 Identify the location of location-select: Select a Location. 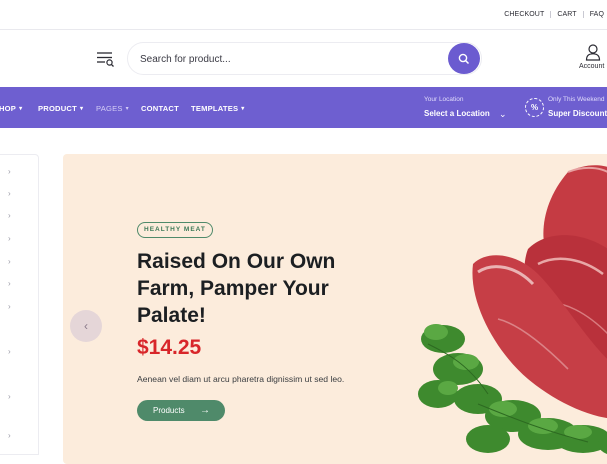
(457, 113).